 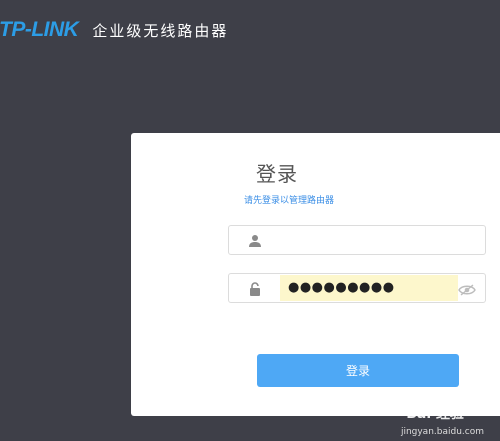 I want to click on password-field: ●●●●●●●●●, so click(x=357, y=288).